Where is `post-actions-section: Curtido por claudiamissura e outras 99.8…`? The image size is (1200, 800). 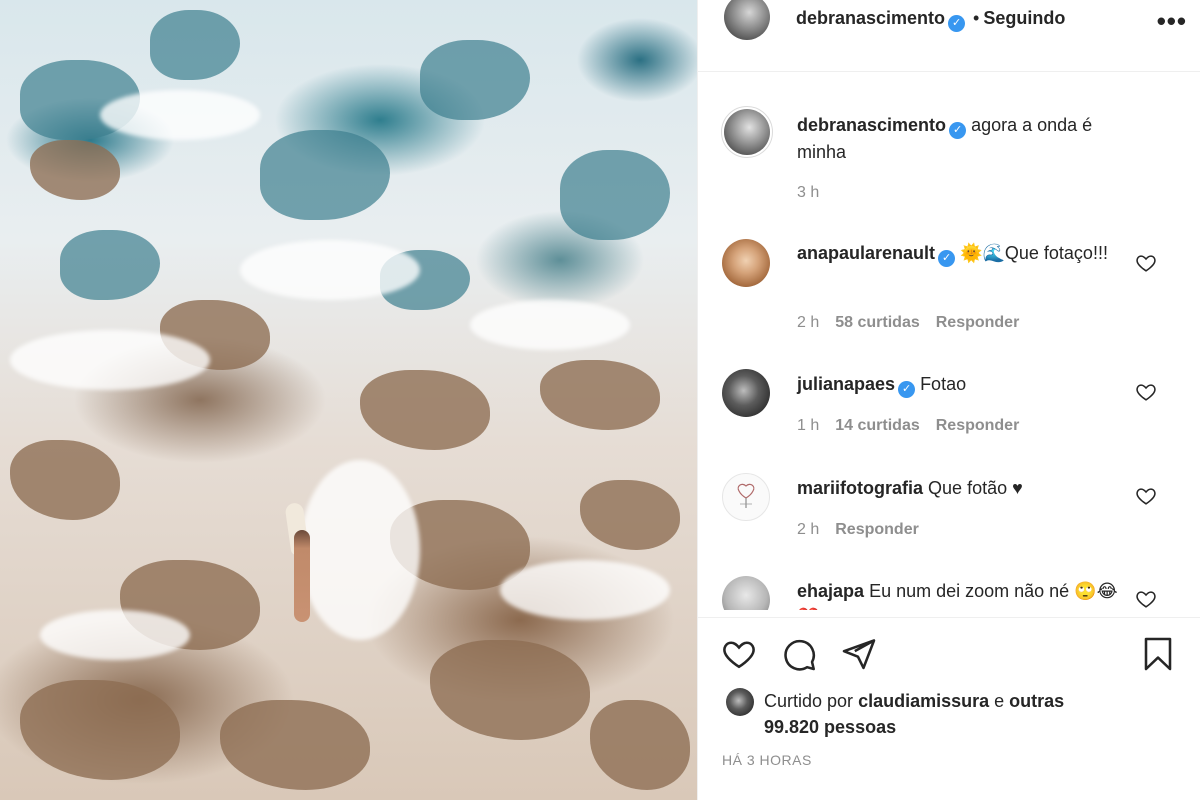
post-actions-section: Curtido por claudiamissura e outras 99.8… is located at coordinates (949, 708).